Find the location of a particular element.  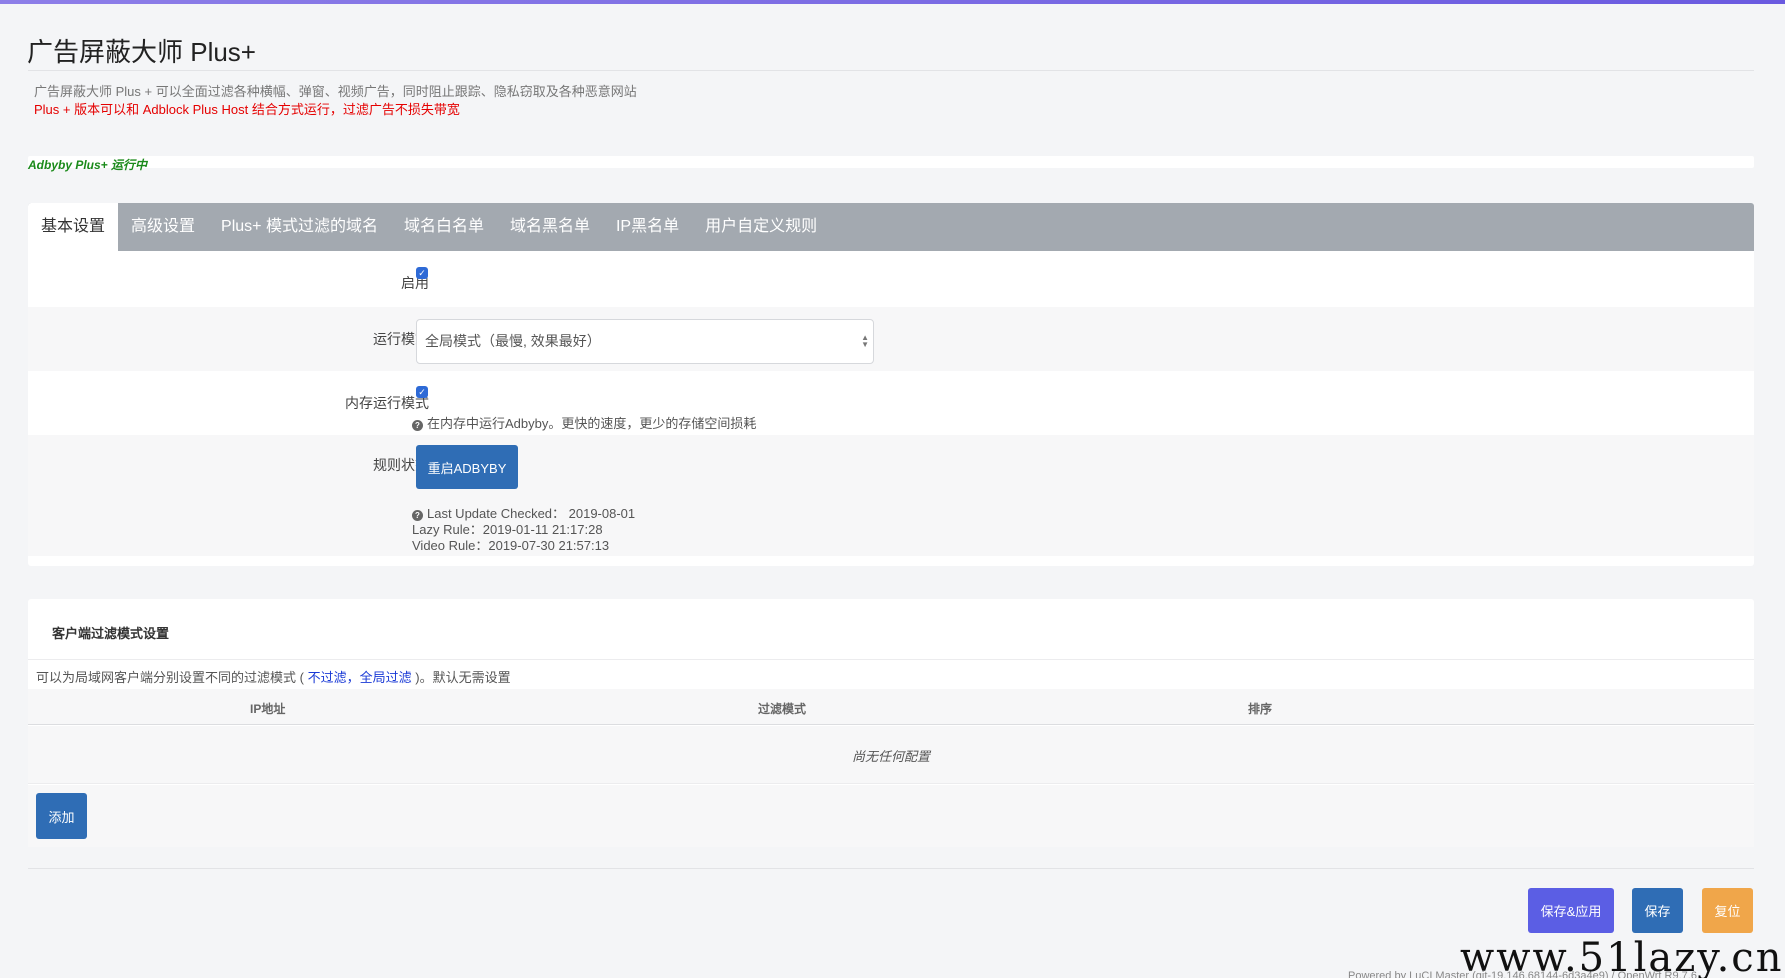

global-filter-link: 全局过滤 is located at coordinates (386, 677).